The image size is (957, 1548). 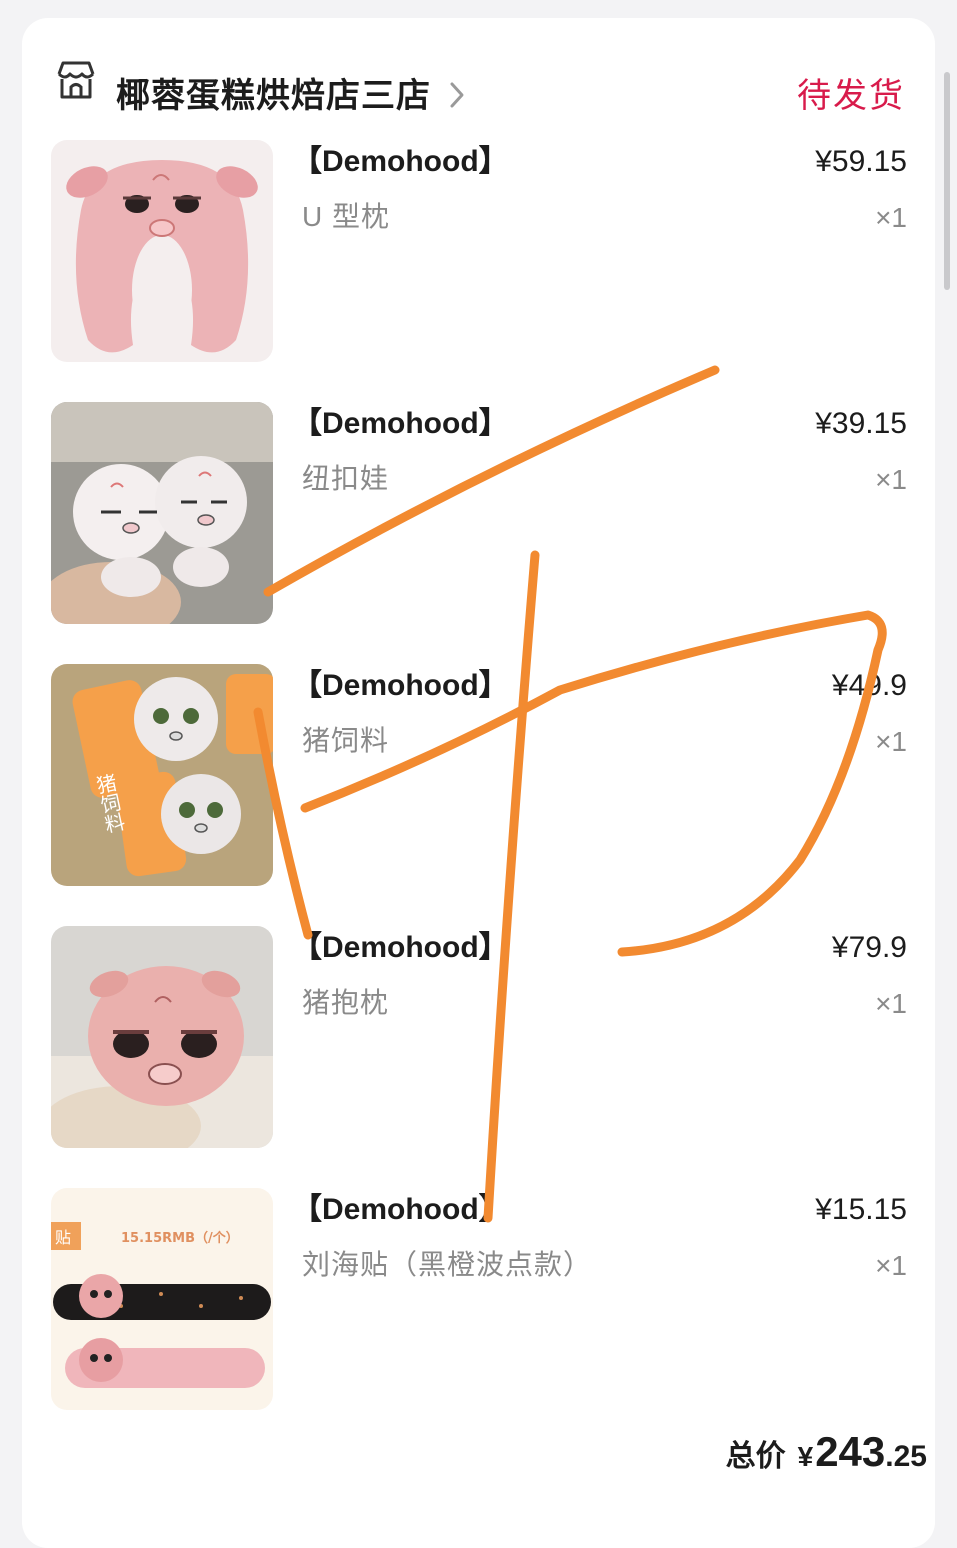 I want to click on store-name: 椰蓉蛋糕烘焙店三店, so click(x=273, y=96).